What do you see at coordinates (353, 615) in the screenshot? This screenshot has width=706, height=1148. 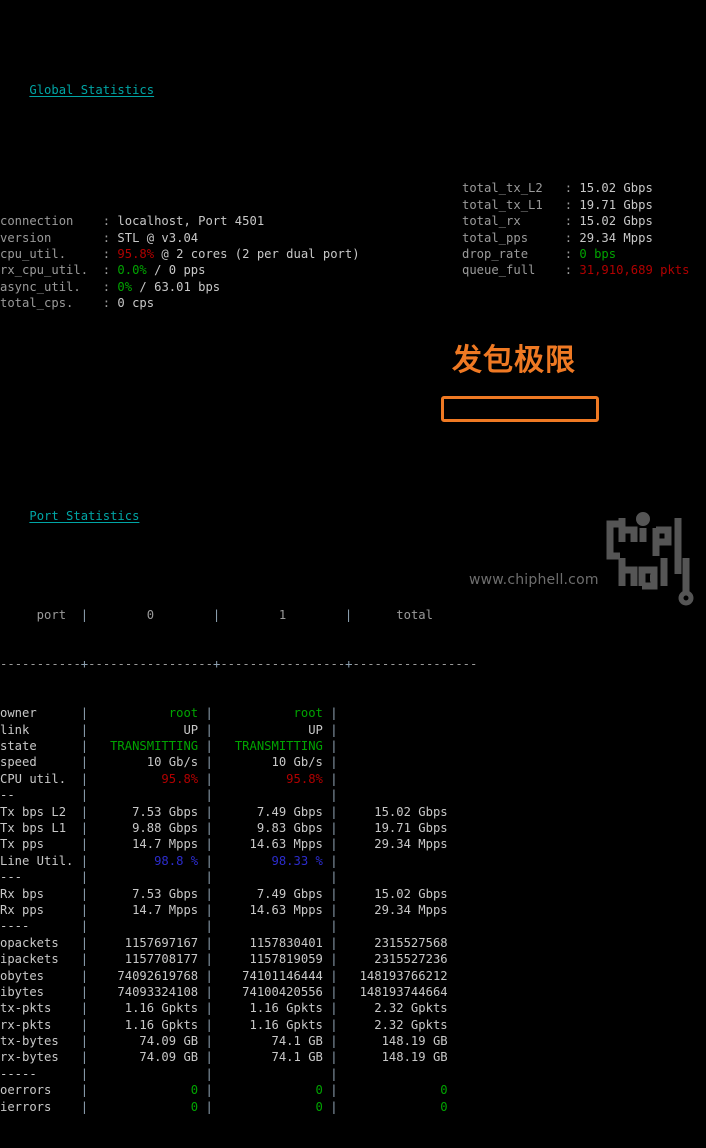 I see `port-table-header-row: port | 0 | 1 | total` at bounding box center [353, 615].